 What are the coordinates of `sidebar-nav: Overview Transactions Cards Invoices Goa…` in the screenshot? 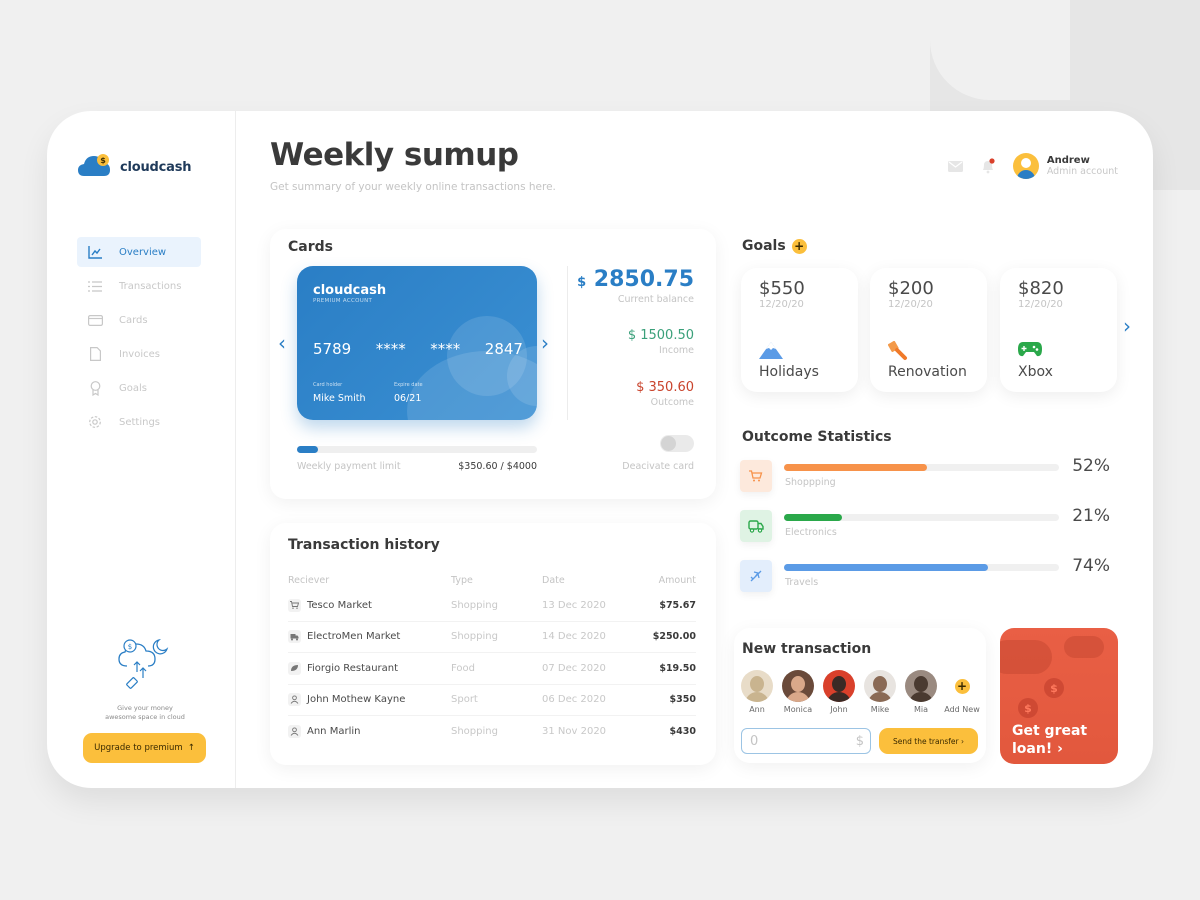 It's located at (139, 339).